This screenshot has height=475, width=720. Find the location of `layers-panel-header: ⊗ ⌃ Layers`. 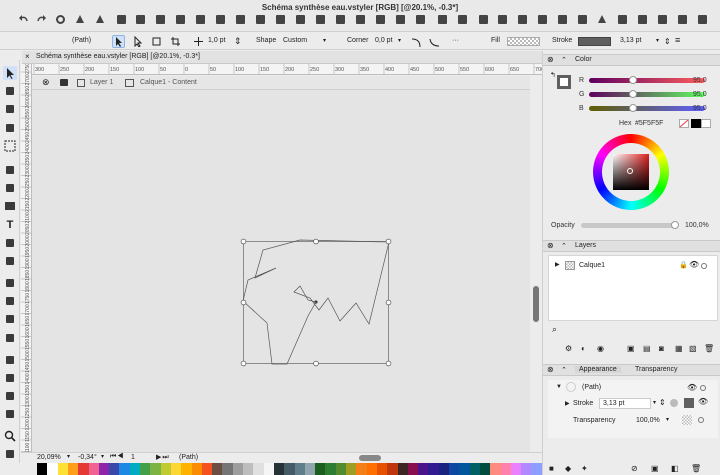

layers-panel-header: ⊗ ⌃ Layers is located at coordinates (631, 246).